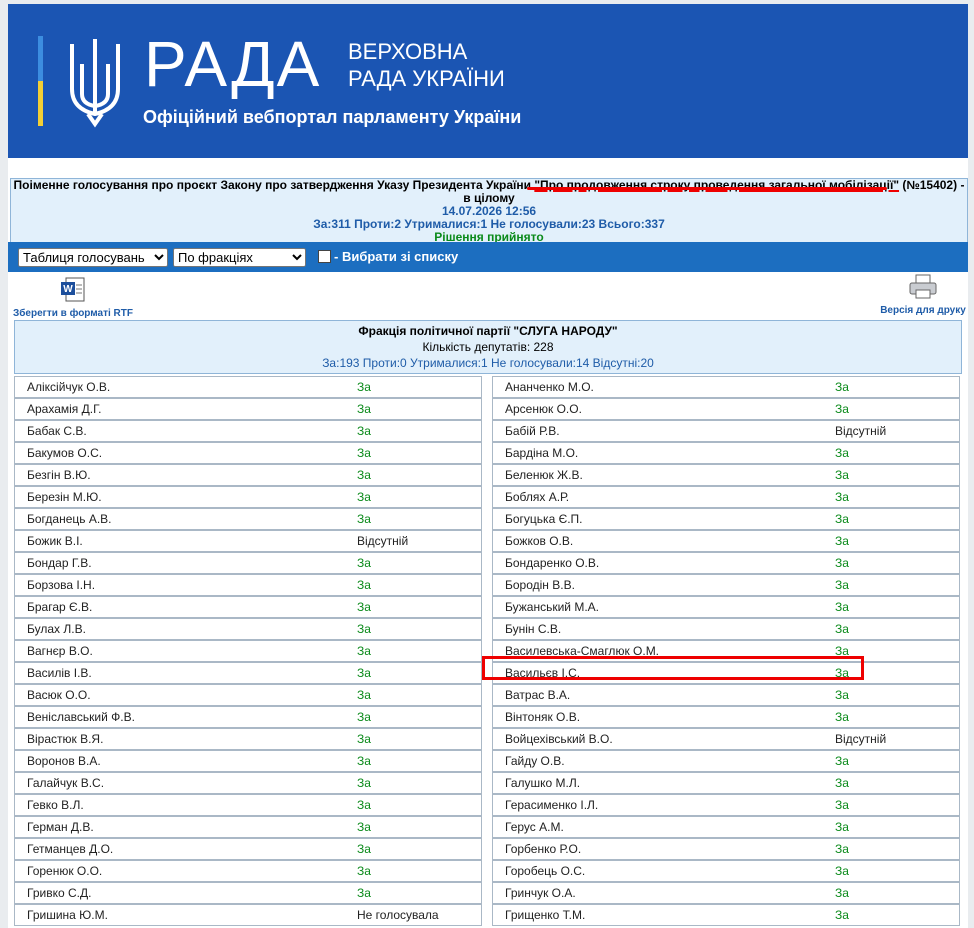 The image size is (974, 928). What do you see at coordinates (66, 783) in the screenshot?
I see `deputy-name: Галайчук В.С.` at bounding box center [66, 783].